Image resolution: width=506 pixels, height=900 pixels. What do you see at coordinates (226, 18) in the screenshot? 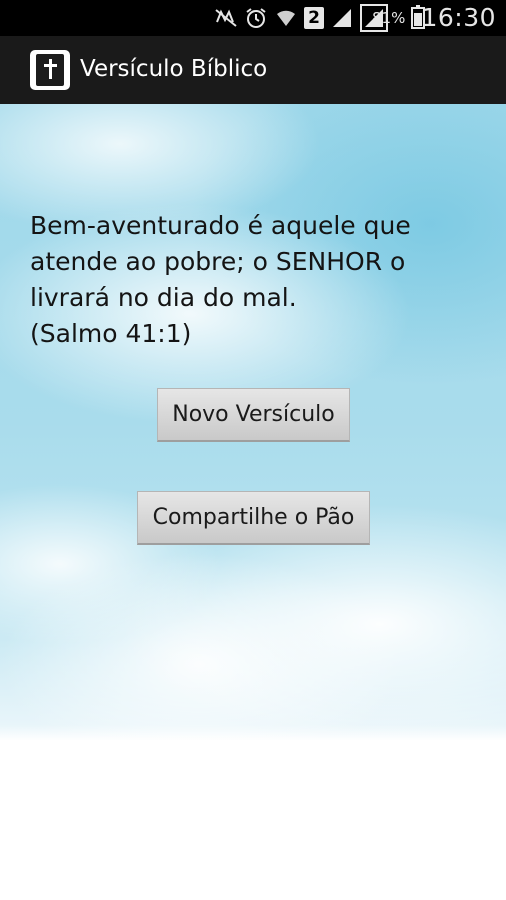
I see `mute-icon` at bounding box center [226, 18].